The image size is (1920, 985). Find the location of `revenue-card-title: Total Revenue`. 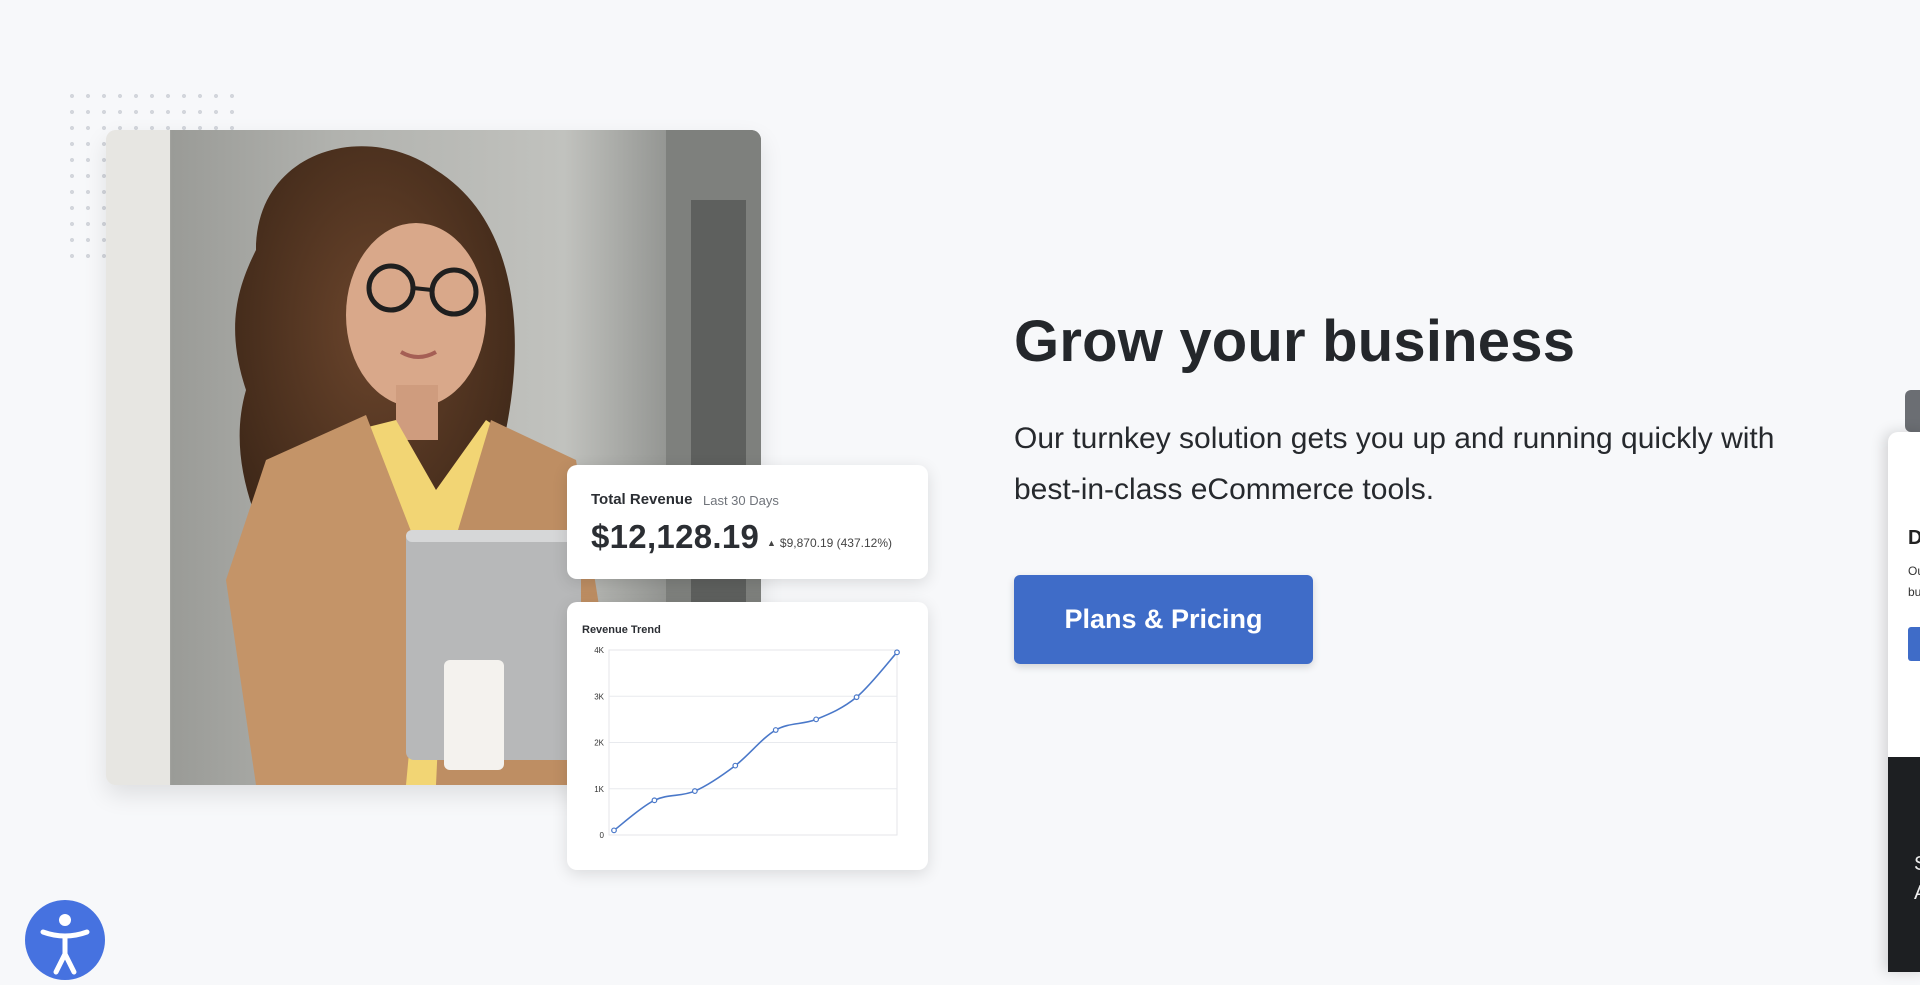

revenue-card-title: Total Revenue is located at coordinates (642, 499).